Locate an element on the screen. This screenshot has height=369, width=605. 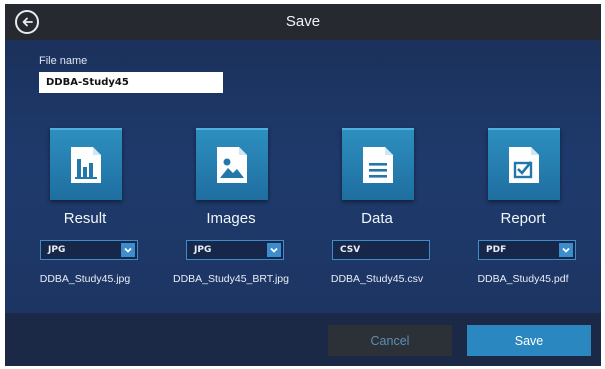
result-label: Result is located at coordinates (85, 218).